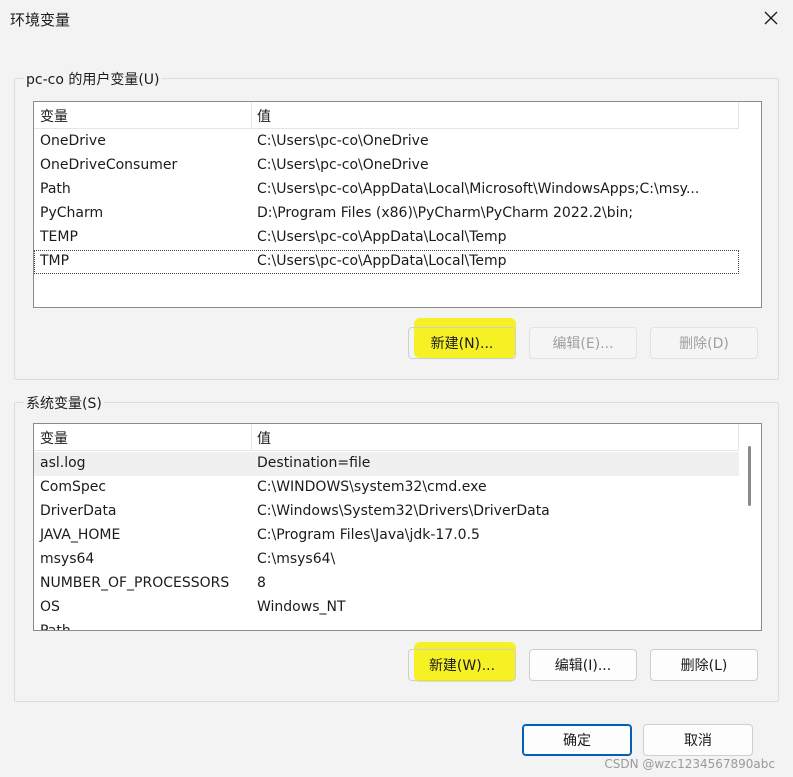 Image resolution: width=793 pixels, height=777 pixels. Describe the element at coordinates (109, 165) in the screenshot. I see `var-name: OneDriveConsumer` at that location.